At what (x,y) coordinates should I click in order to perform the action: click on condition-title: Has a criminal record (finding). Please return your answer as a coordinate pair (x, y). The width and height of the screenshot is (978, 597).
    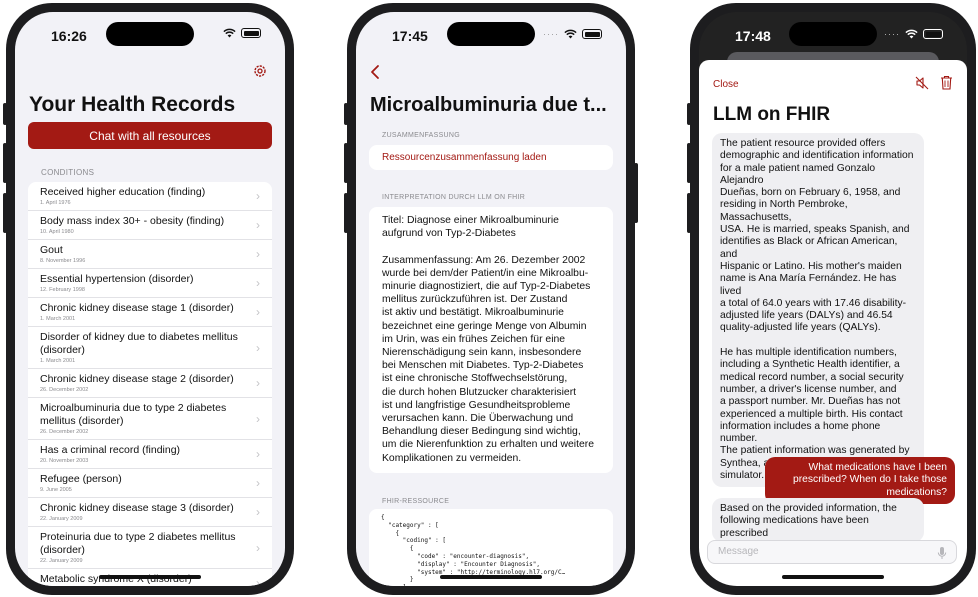
    Looking at the image, I should click on (110, 450).